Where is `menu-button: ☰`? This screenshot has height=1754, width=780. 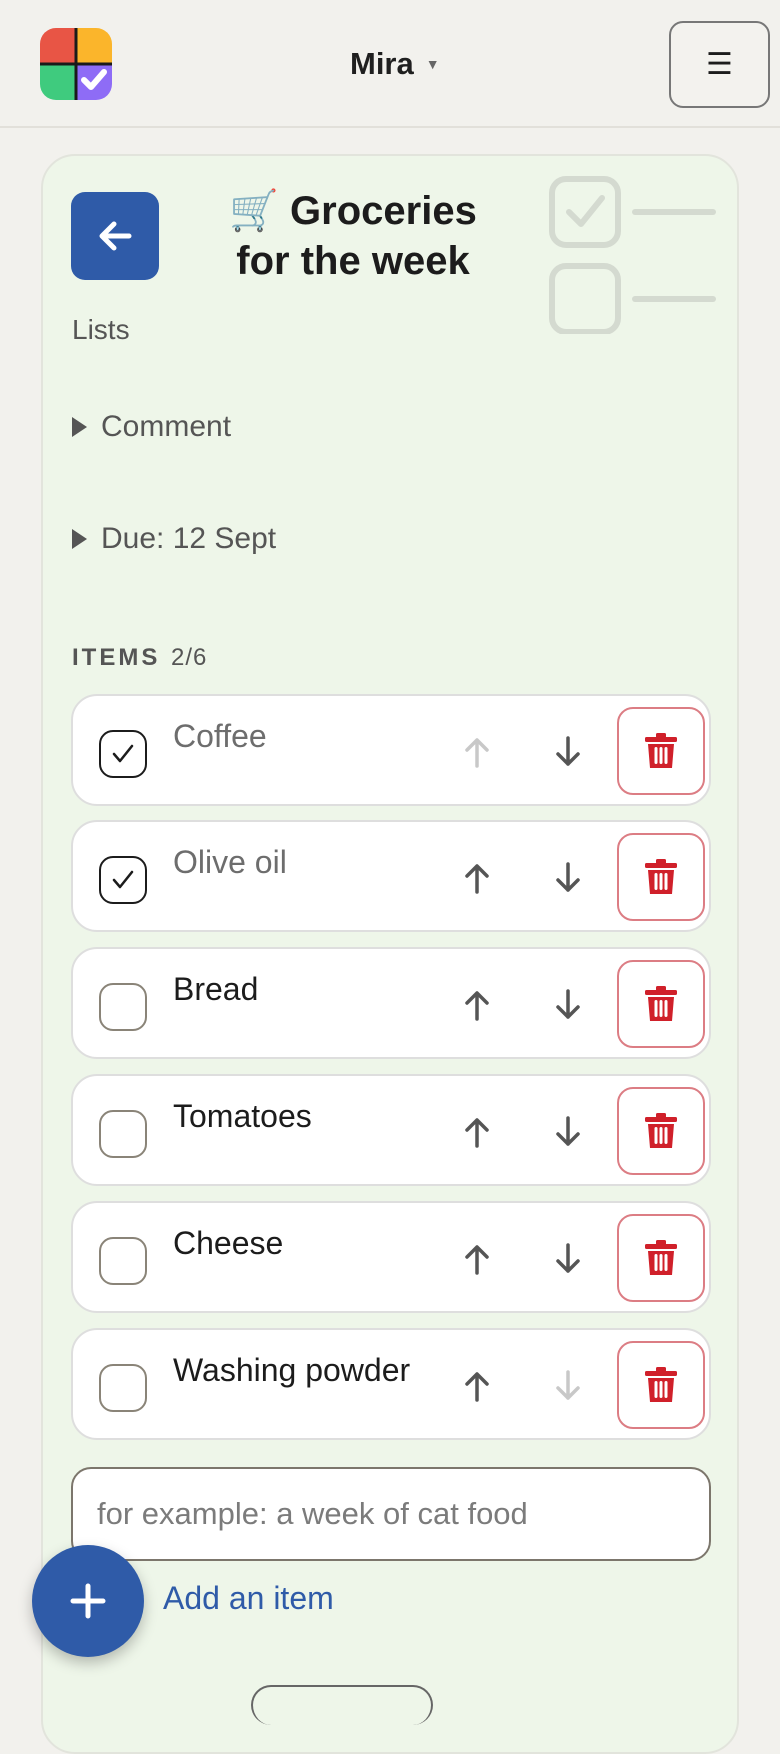 menu-button: ☰ is located at coordinates (719, 64).